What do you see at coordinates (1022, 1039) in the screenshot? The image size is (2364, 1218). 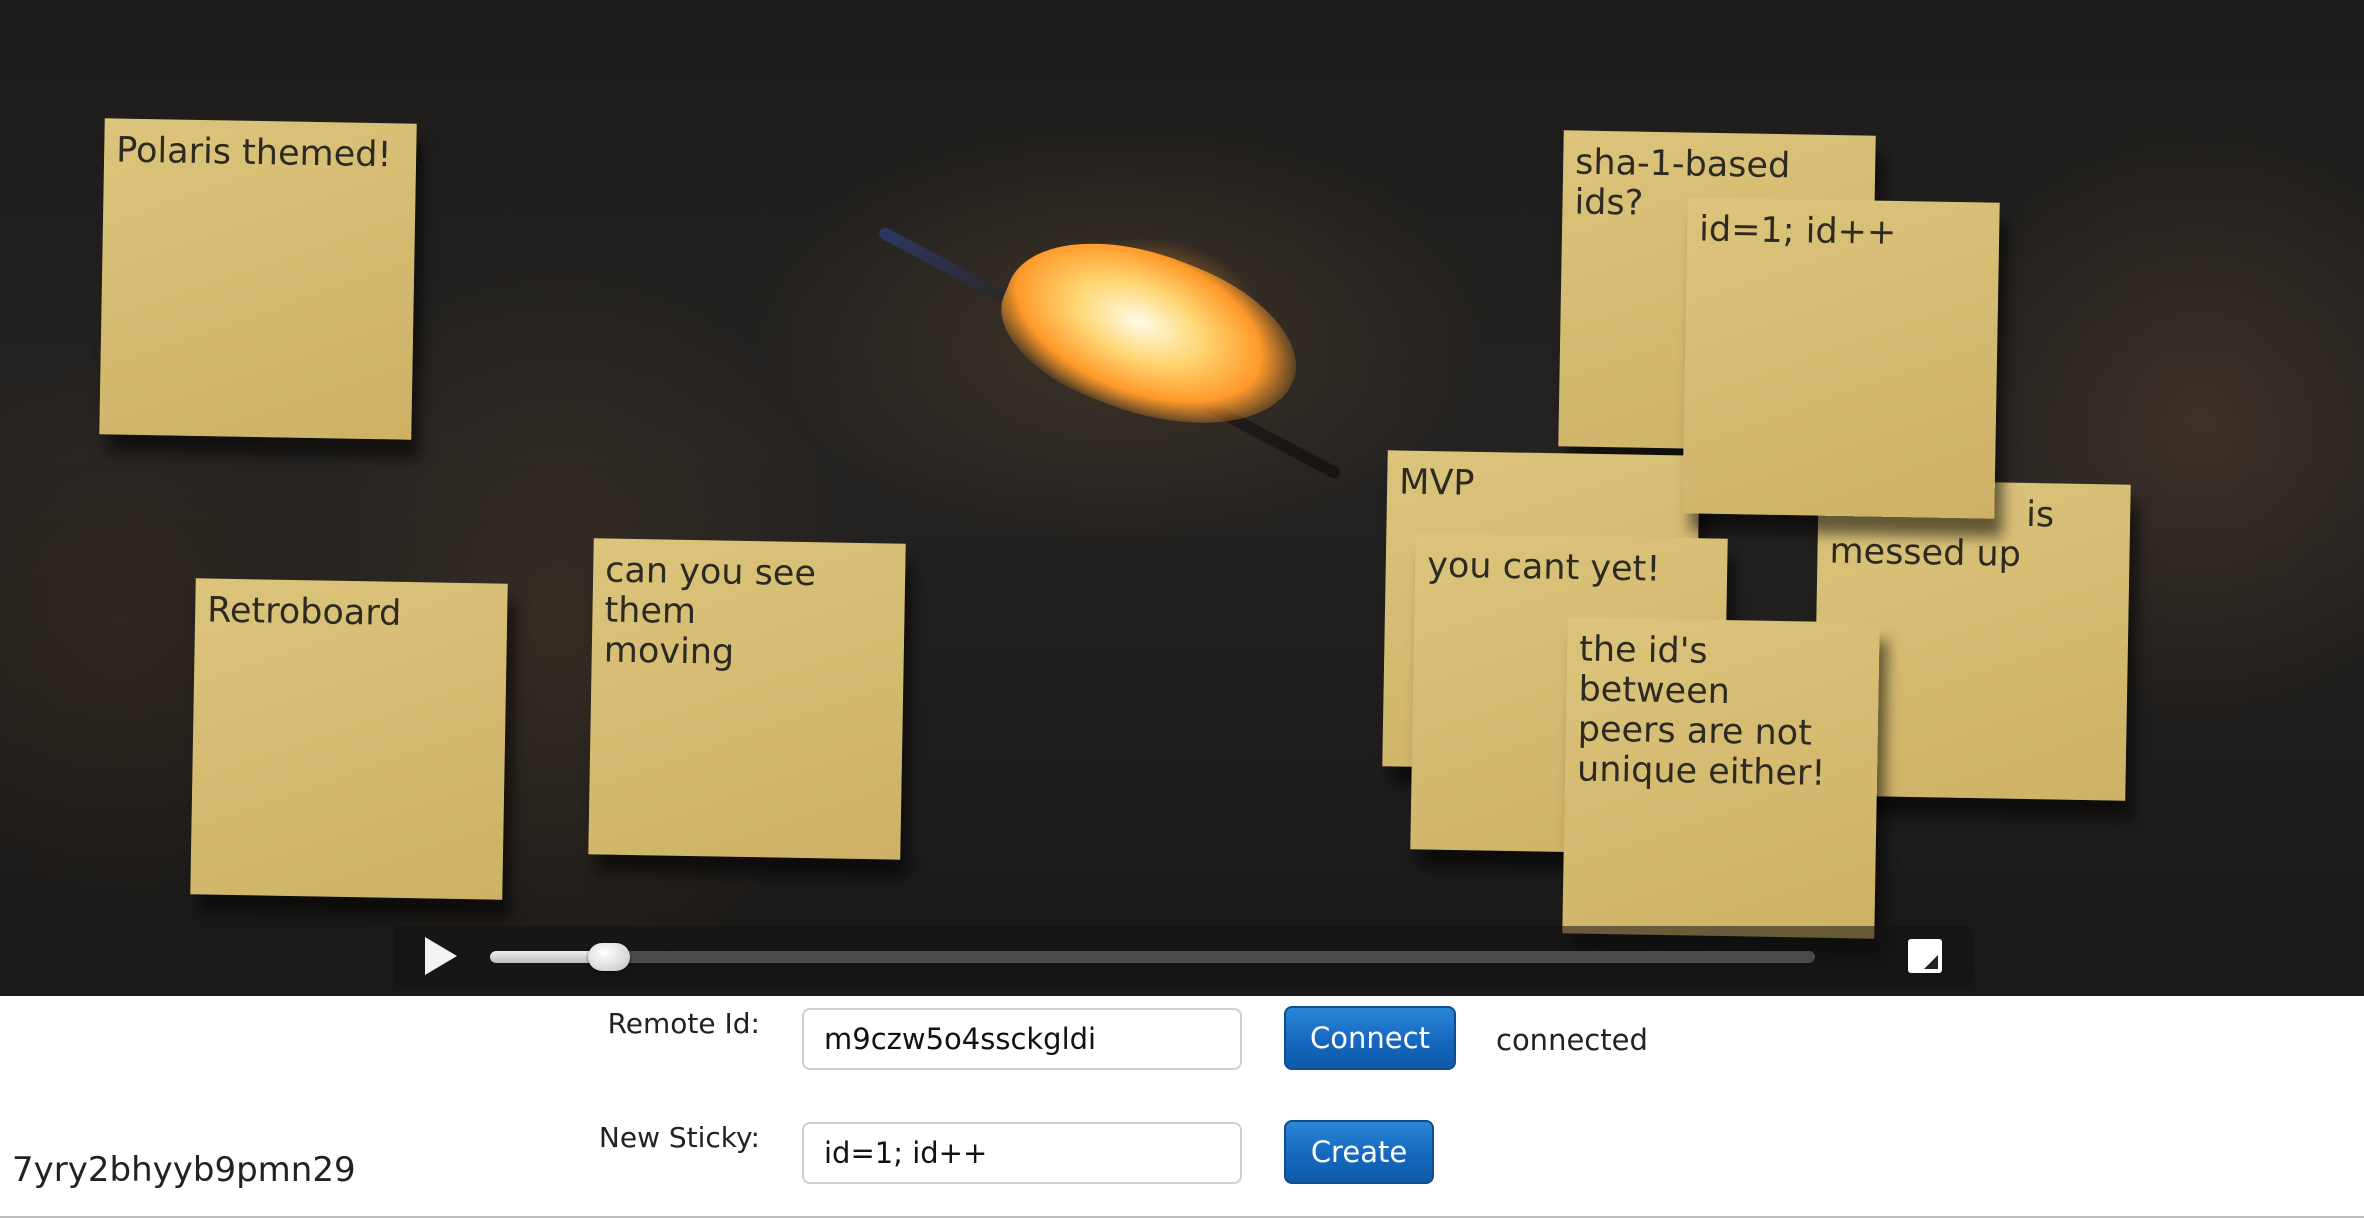 I see `remote-id-input` at bounding box center [1022, 1039].